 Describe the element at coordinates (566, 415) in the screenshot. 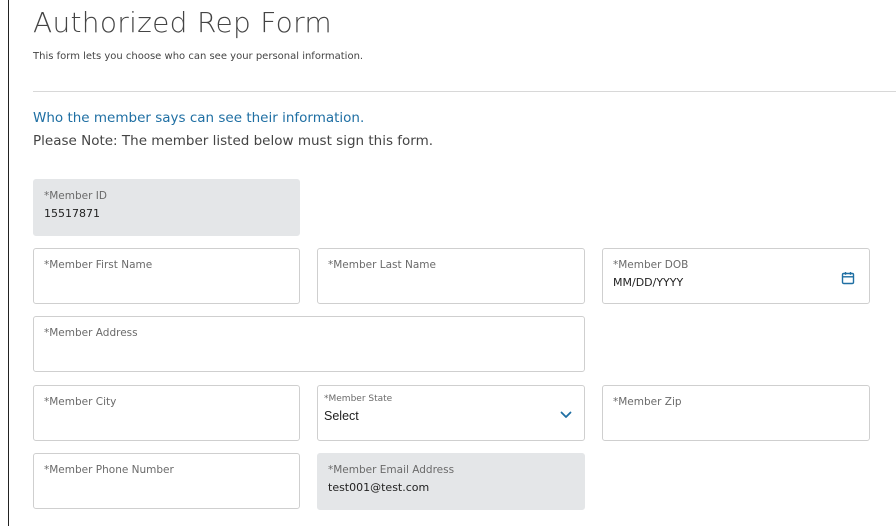

I see `chevron-down-icon` at that location.